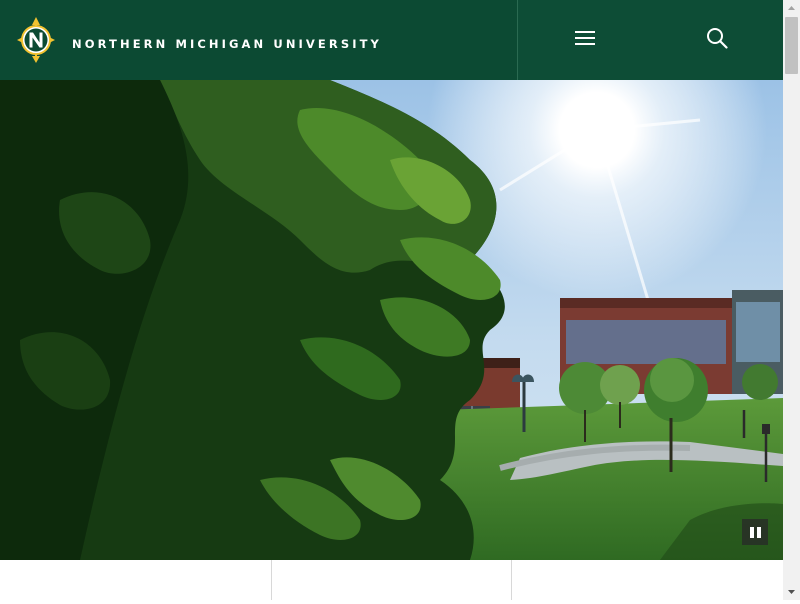  I want to click on scroll-up-arrow-icon, so click(791, 8).